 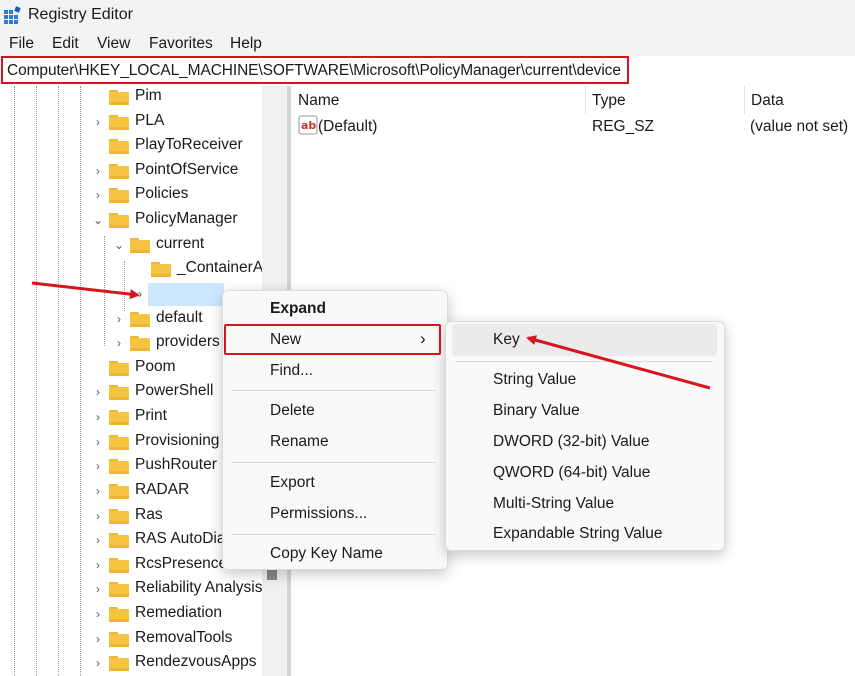 What do you see at coordinates (427, 16) in the screenshot?
I see `title-bar: Registry Editor` at bounding box center [427, 16].